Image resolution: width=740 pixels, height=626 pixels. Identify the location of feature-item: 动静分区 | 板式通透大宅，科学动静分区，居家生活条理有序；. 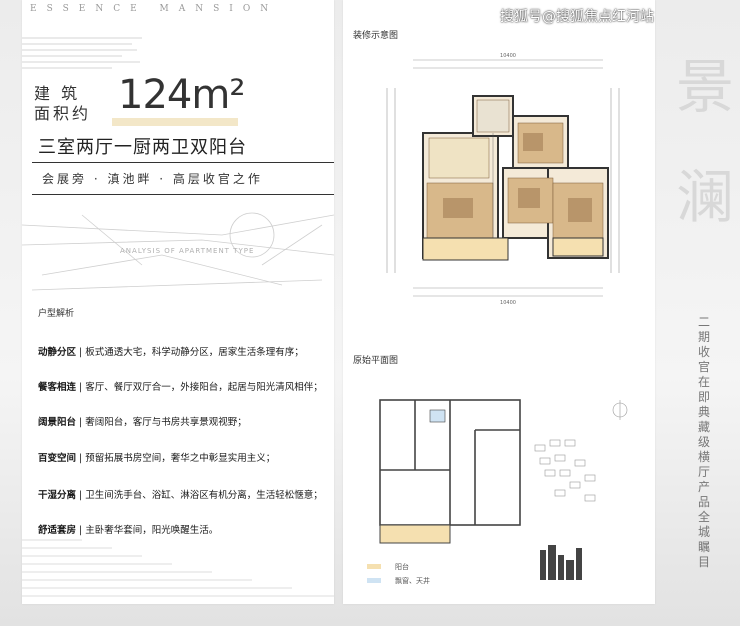
(171, 352).